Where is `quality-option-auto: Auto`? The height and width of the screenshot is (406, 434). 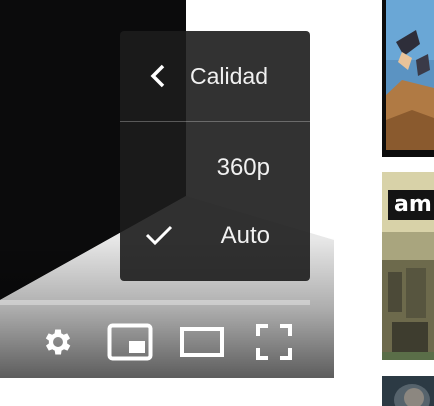 quality-option-auto: Auto is located at coordinates (215, 236).